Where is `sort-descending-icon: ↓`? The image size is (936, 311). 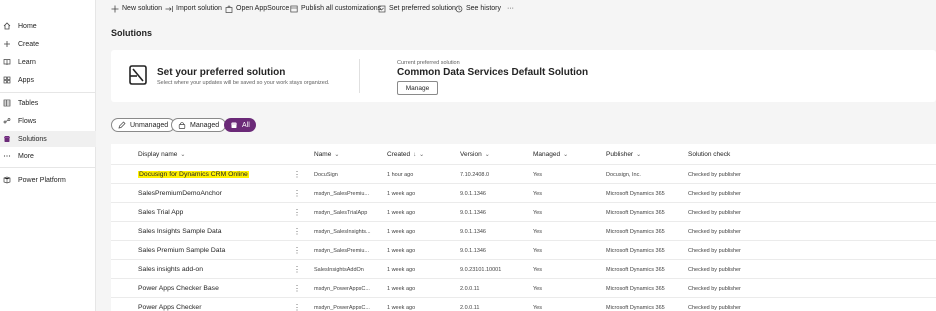 sort-descending-icon: ↓ is located at coordinates (415, 154).